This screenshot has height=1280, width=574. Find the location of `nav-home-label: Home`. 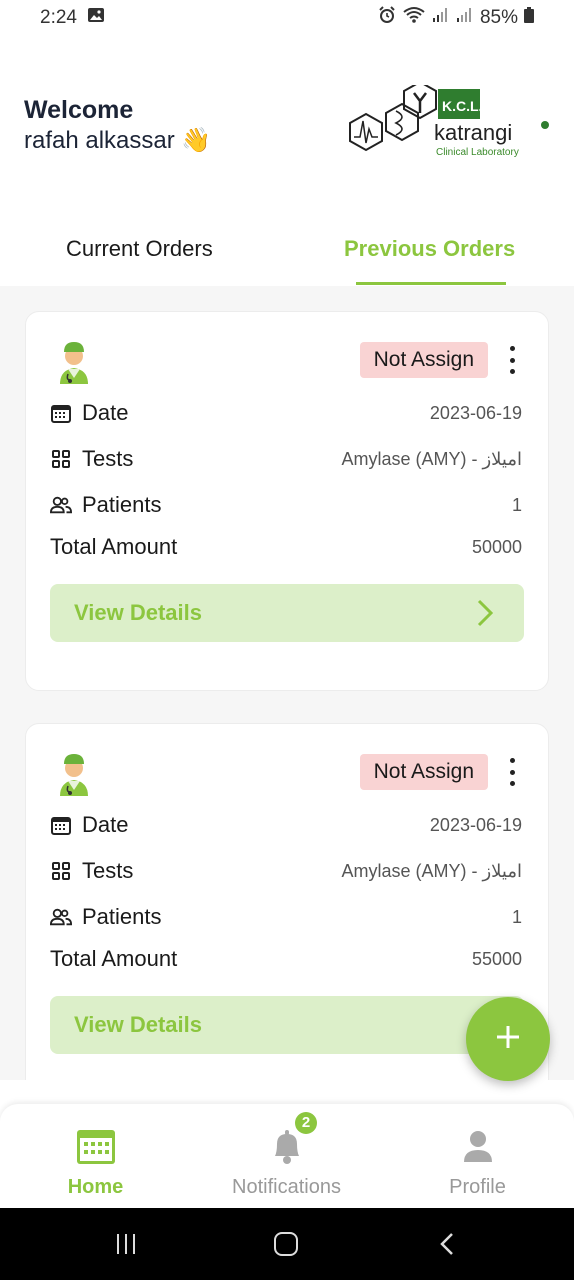

nav-home-label: Home is located at coordinates (95, 1187).